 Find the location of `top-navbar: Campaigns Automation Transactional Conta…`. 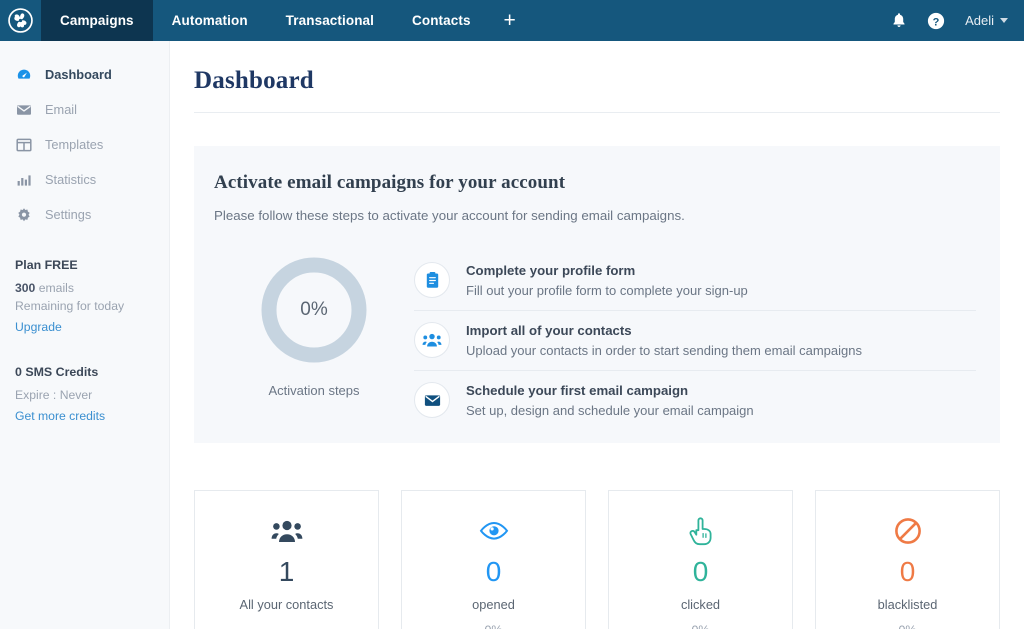

top-navbar: Campaigns Automation Transactional Conta… is located at coordinates (512, 20).